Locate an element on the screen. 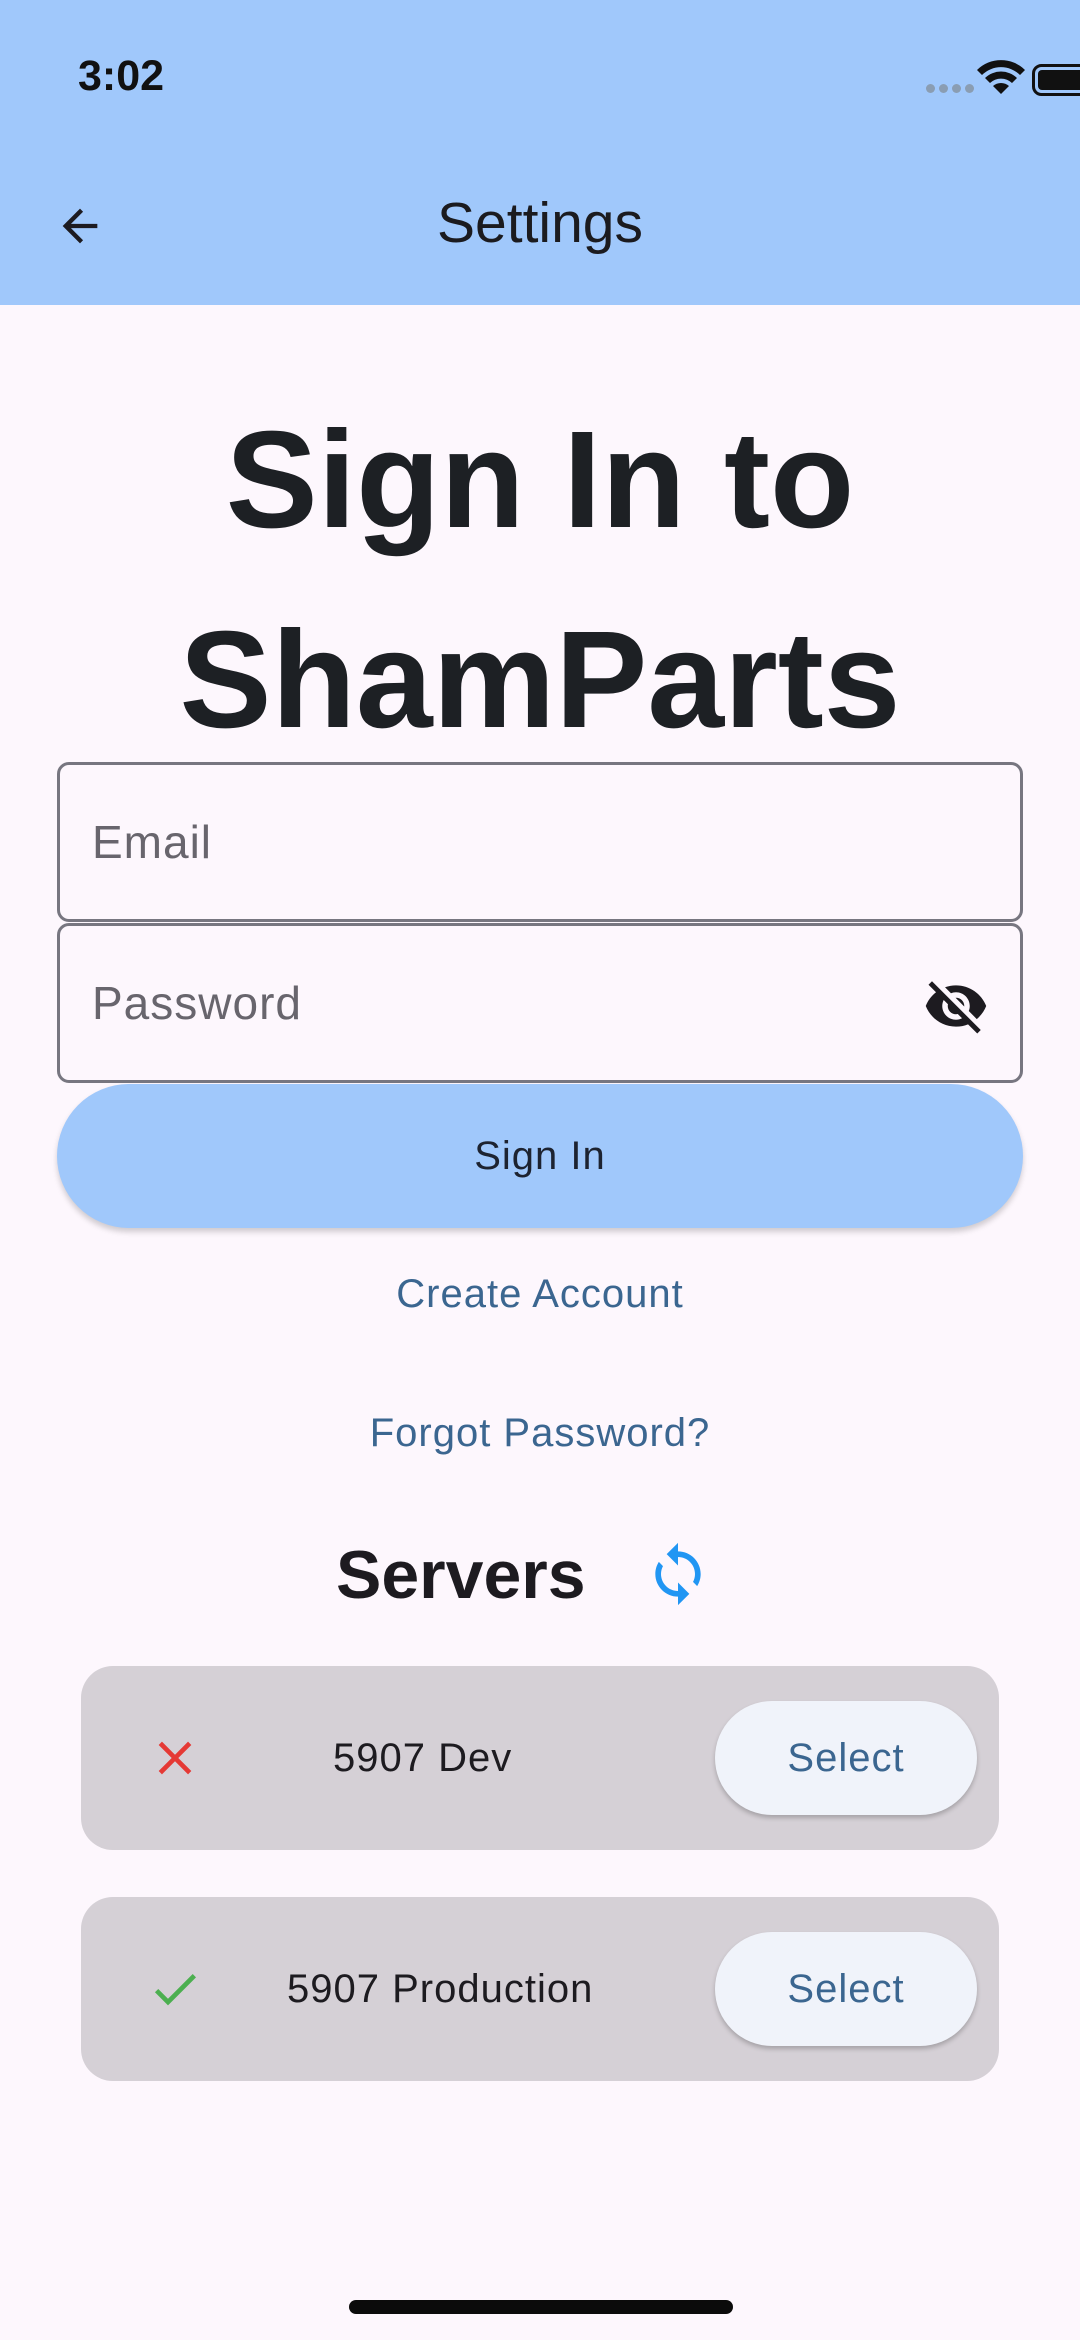 Image resolution: width=1080 pixels, height=2340 pixels. home-indicator is located at coordinates (541, 2307).